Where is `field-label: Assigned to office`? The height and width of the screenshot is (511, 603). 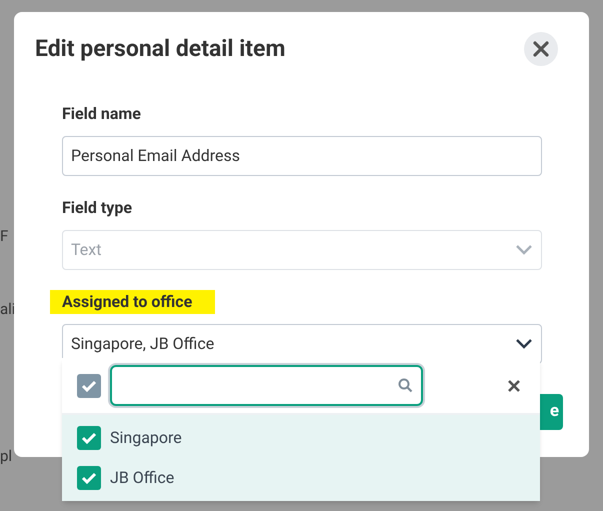 field-label: Assigned to office is located at coordinates (132, 302).